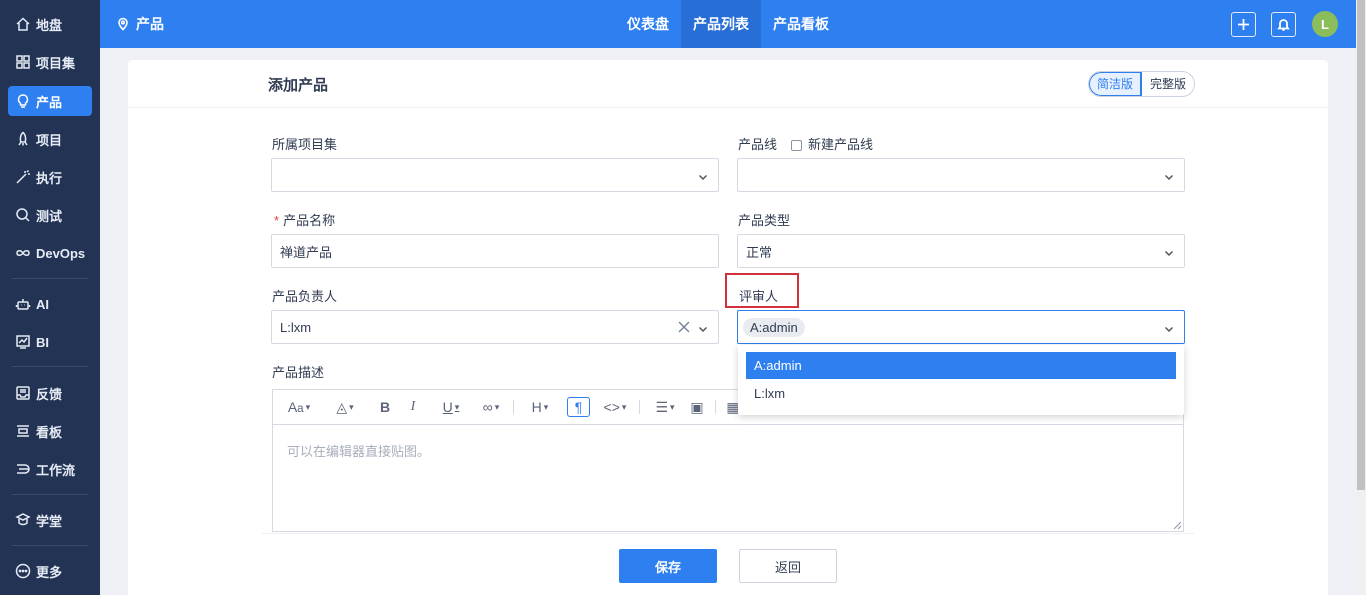  Describe the element at coordinates (23, 139) in the screenshot. I see `rocket-icon` at that location.